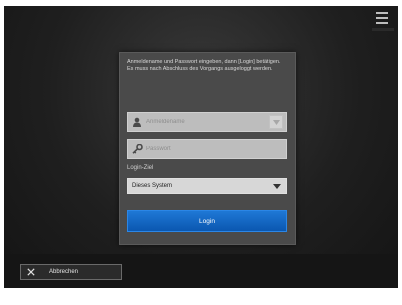 The height and width of the screenshot is (305, 402). I want to click on password-input, so click(216, 149).